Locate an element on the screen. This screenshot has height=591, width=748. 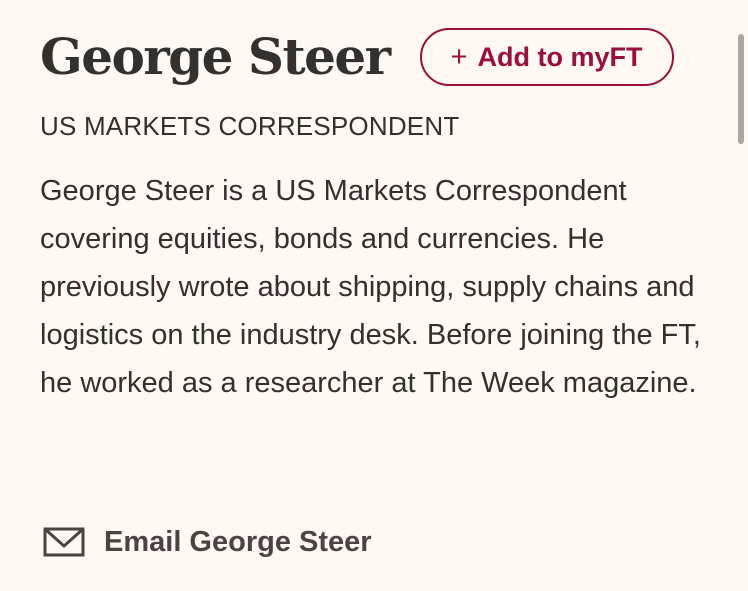
add-to-myft-label: Add to myFT is located at coordinates (560, 56).